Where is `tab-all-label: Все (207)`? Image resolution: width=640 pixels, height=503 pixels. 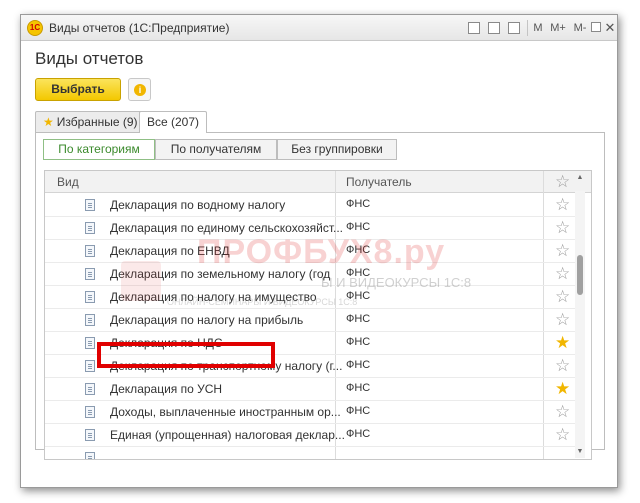 tab-all-label: Все (207) is located at coordinates (173, 122).